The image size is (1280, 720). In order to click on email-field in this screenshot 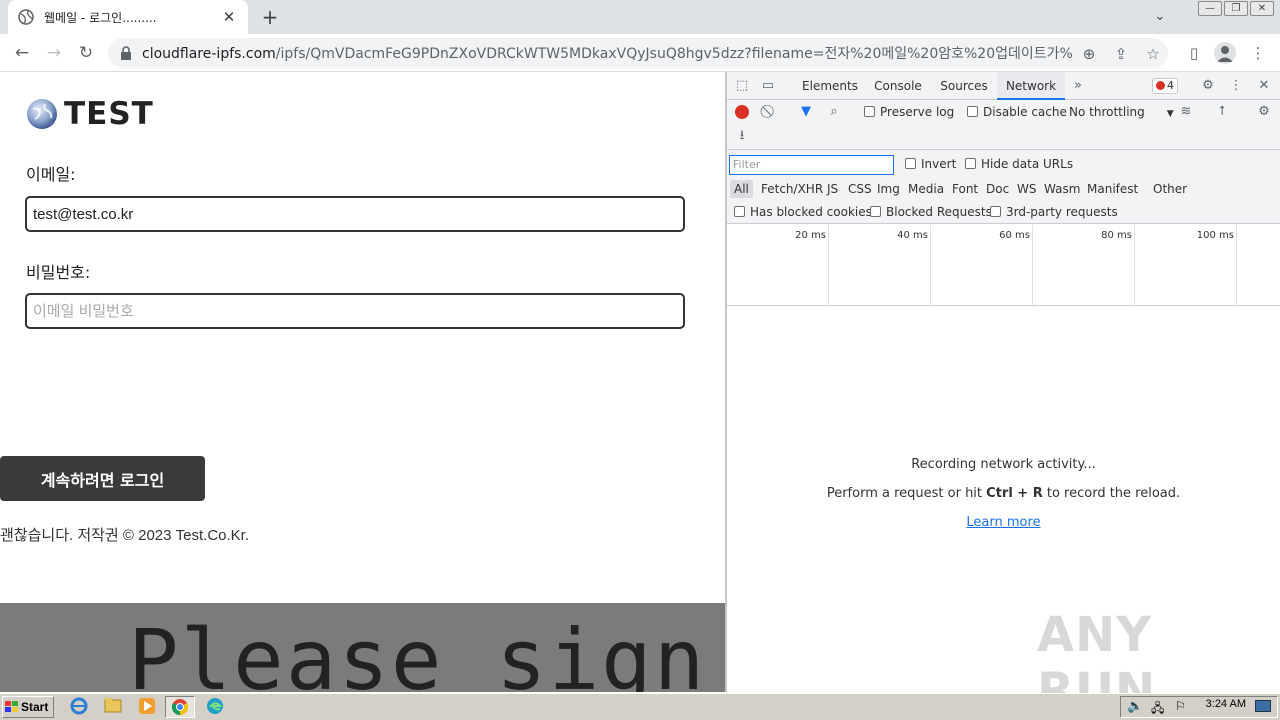, I will do `click(355, 214)`.